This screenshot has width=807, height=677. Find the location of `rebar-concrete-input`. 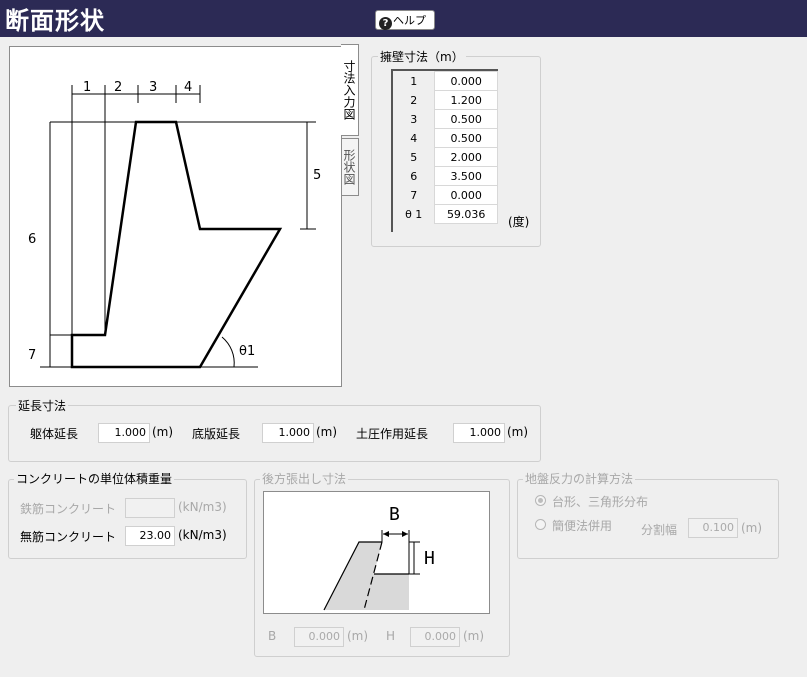

rebar-concrete-input is located at coordinates (150, 508).